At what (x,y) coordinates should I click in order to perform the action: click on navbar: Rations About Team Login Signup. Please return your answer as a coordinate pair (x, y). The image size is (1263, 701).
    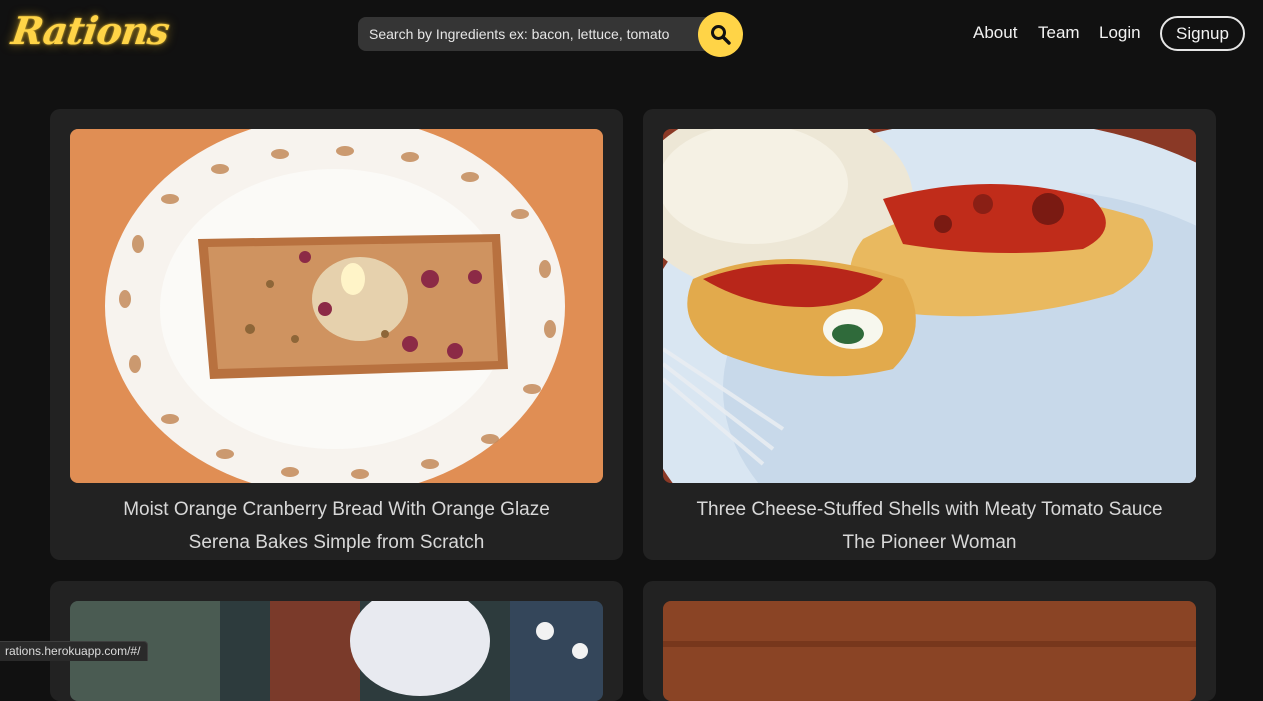
    Looking at the image, I should click on (631, 35).